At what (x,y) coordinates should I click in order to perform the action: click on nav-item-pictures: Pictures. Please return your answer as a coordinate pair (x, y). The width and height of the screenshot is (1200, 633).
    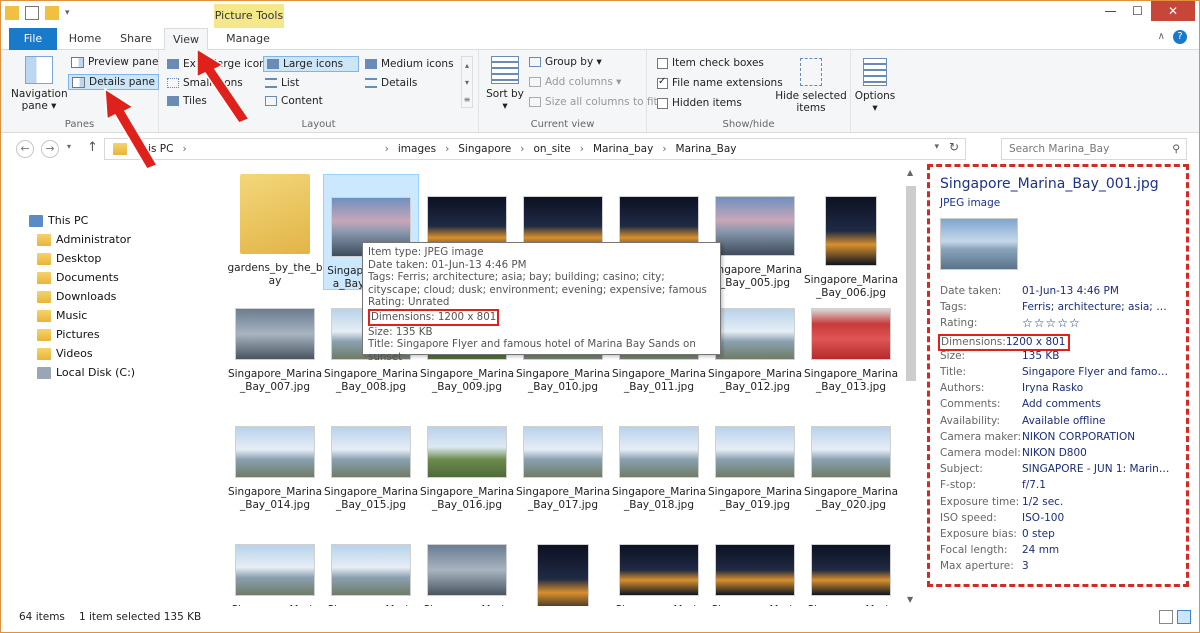
    Looking at the image, I should click on (68, 334).